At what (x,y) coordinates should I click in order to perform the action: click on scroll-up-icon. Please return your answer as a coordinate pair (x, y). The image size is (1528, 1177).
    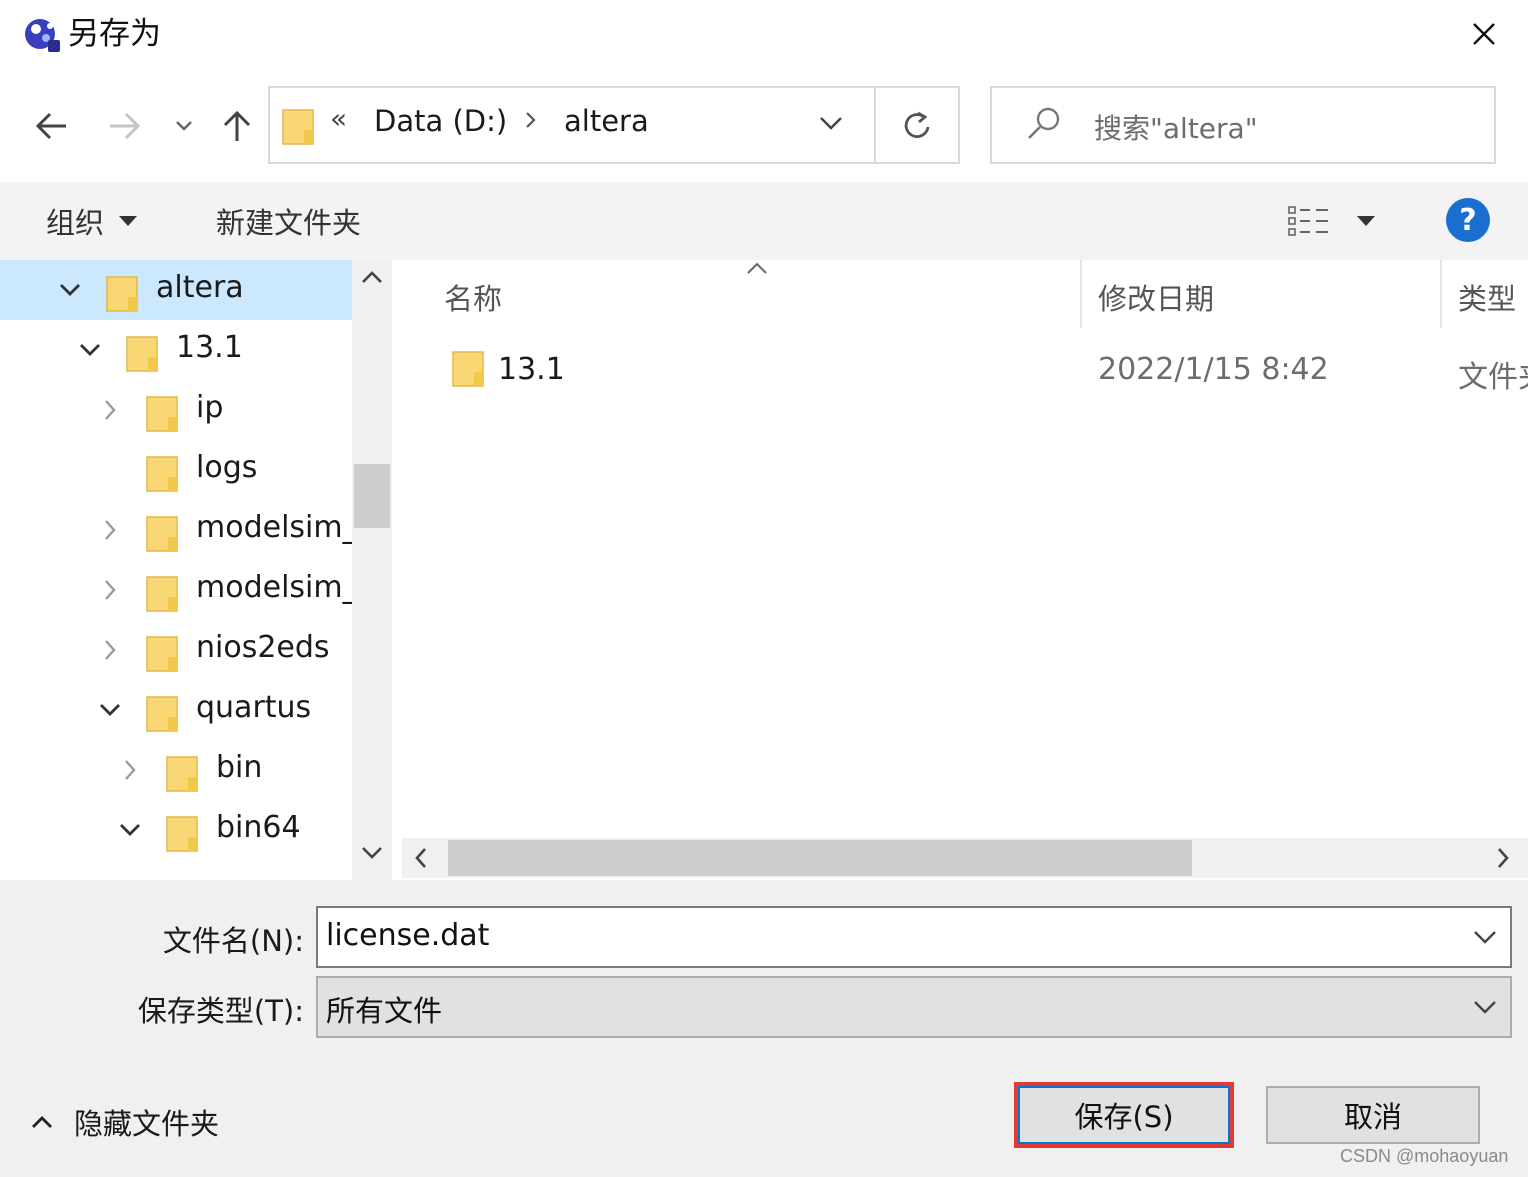
    Looking at the image, I should click on (372, 279).